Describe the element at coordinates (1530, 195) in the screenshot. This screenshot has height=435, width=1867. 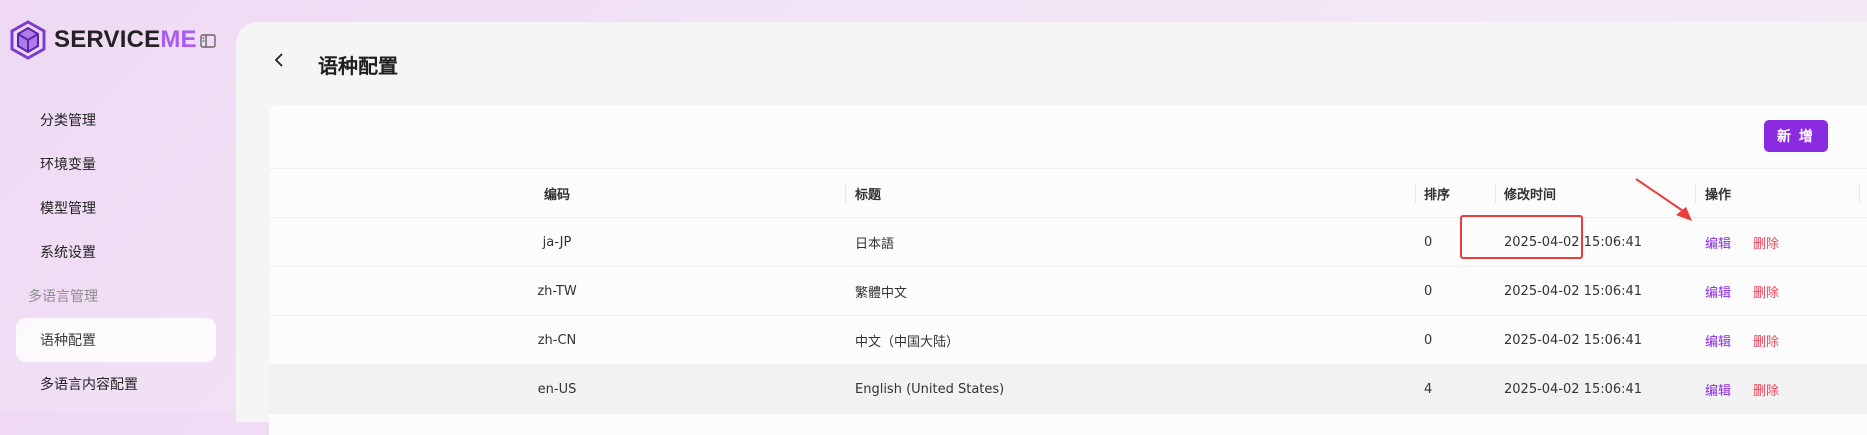
I see `col-header-modified: 修改时间` at that location.